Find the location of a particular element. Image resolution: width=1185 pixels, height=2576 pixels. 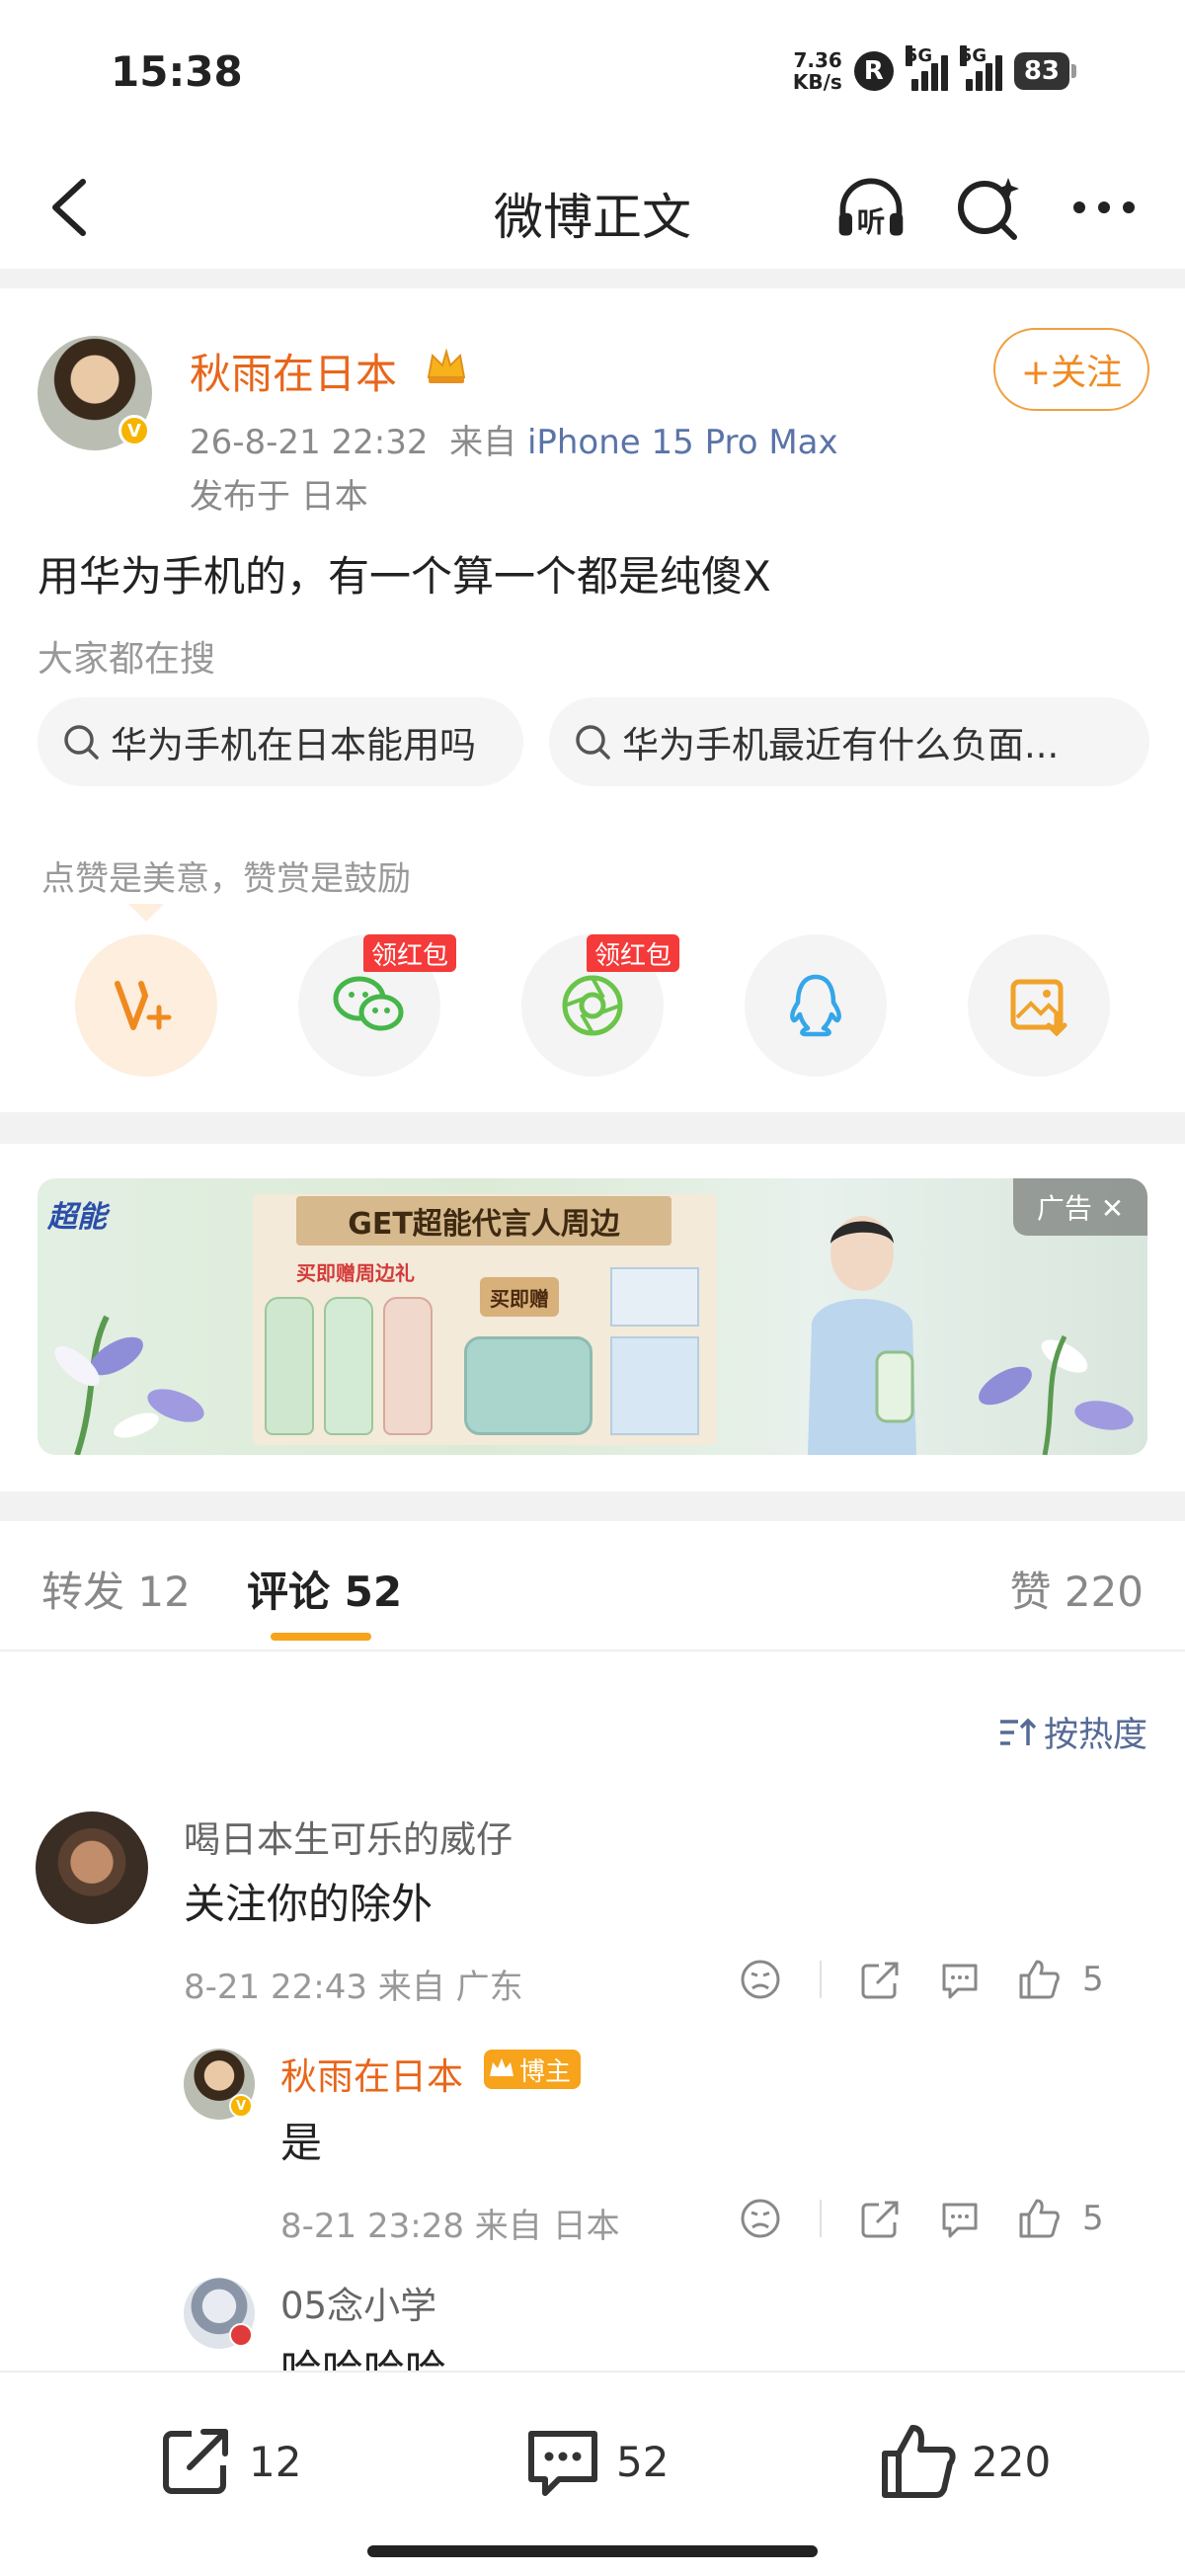

bottom-like-button: 220 is located at coordinates (965, 2461).